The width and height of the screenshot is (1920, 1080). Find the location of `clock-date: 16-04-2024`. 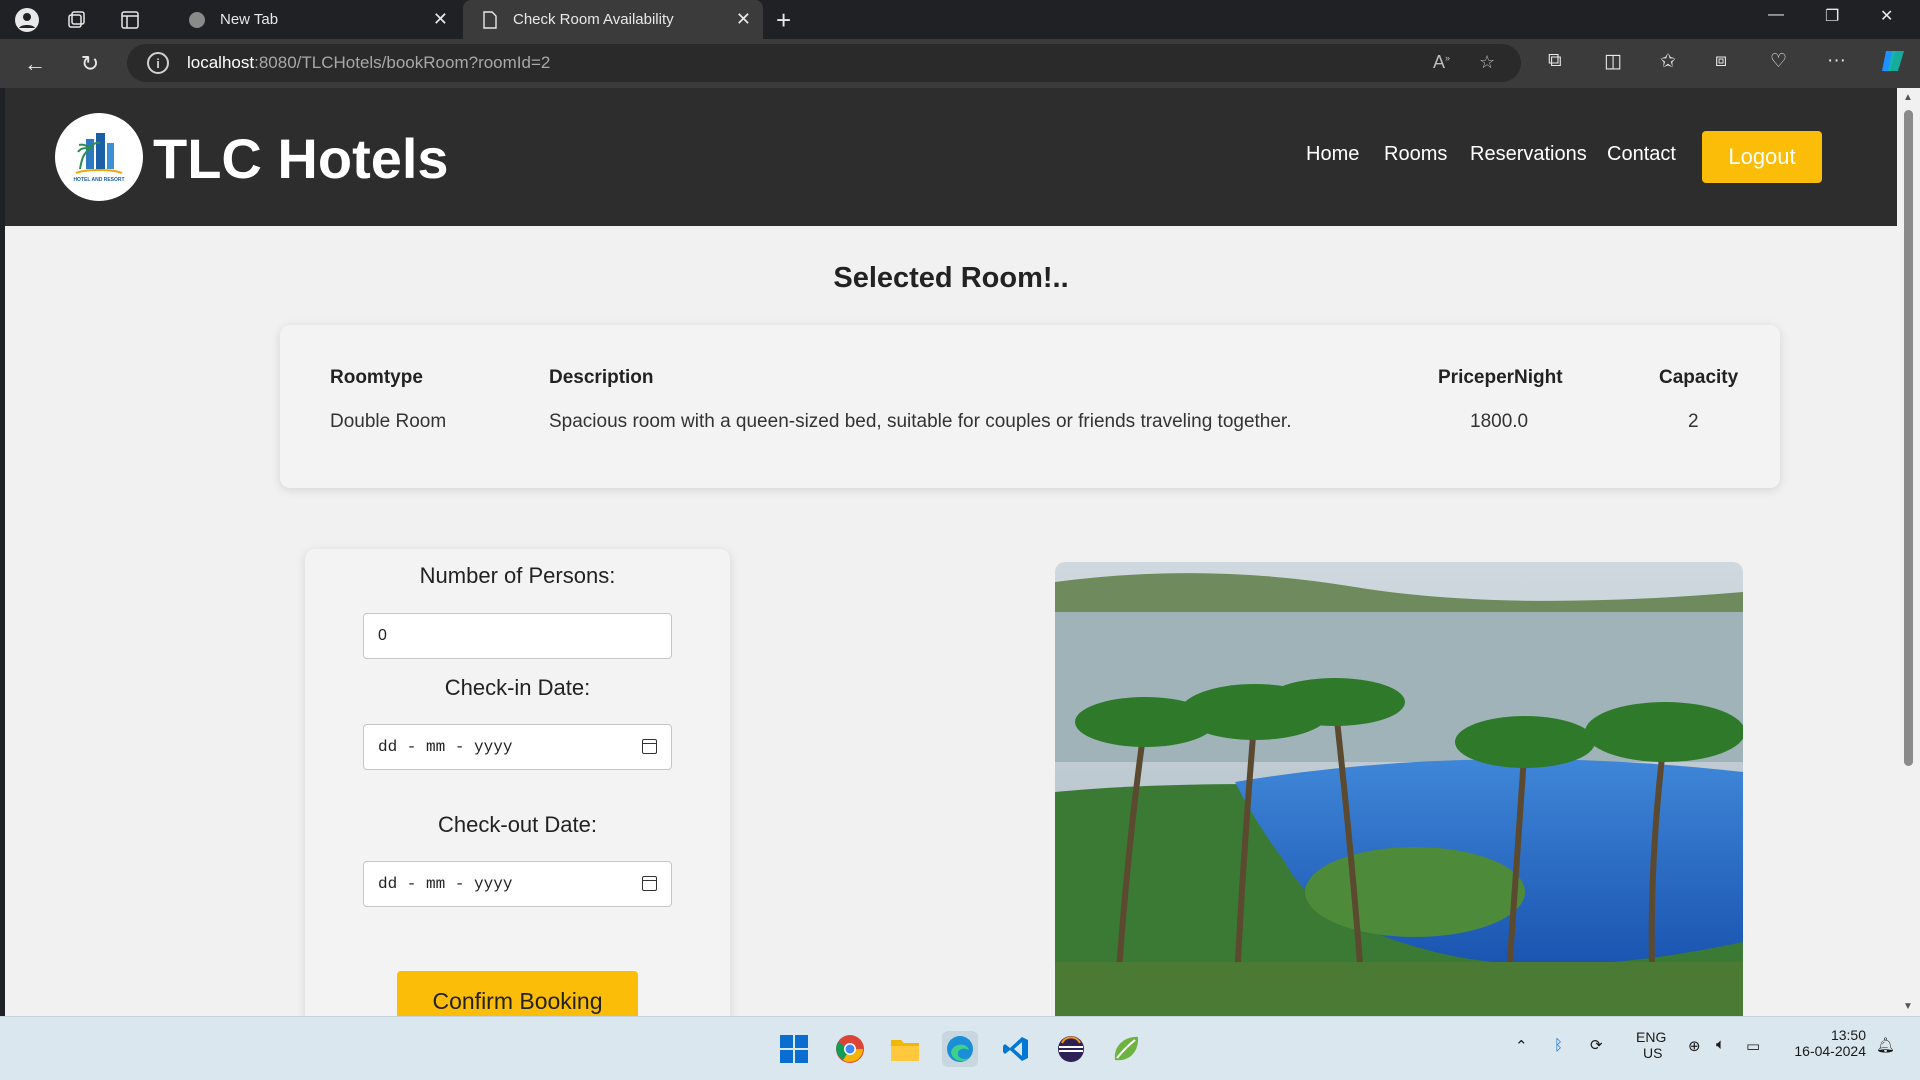

clock-date: 16-04-2024 is located at coordinates (1830, 1051).